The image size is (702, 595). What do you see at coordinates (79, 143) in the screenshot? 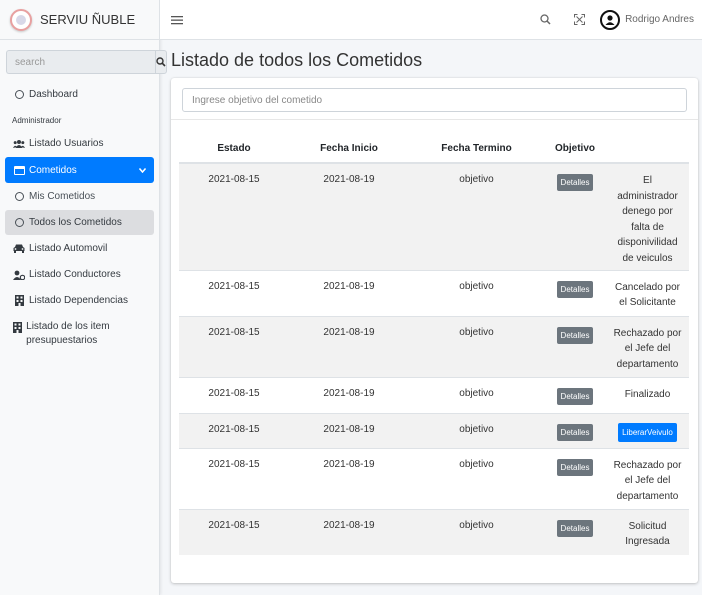
I see `sidebar-item-usuarios: Listado Usuarios` at bounding box center [79, 143].